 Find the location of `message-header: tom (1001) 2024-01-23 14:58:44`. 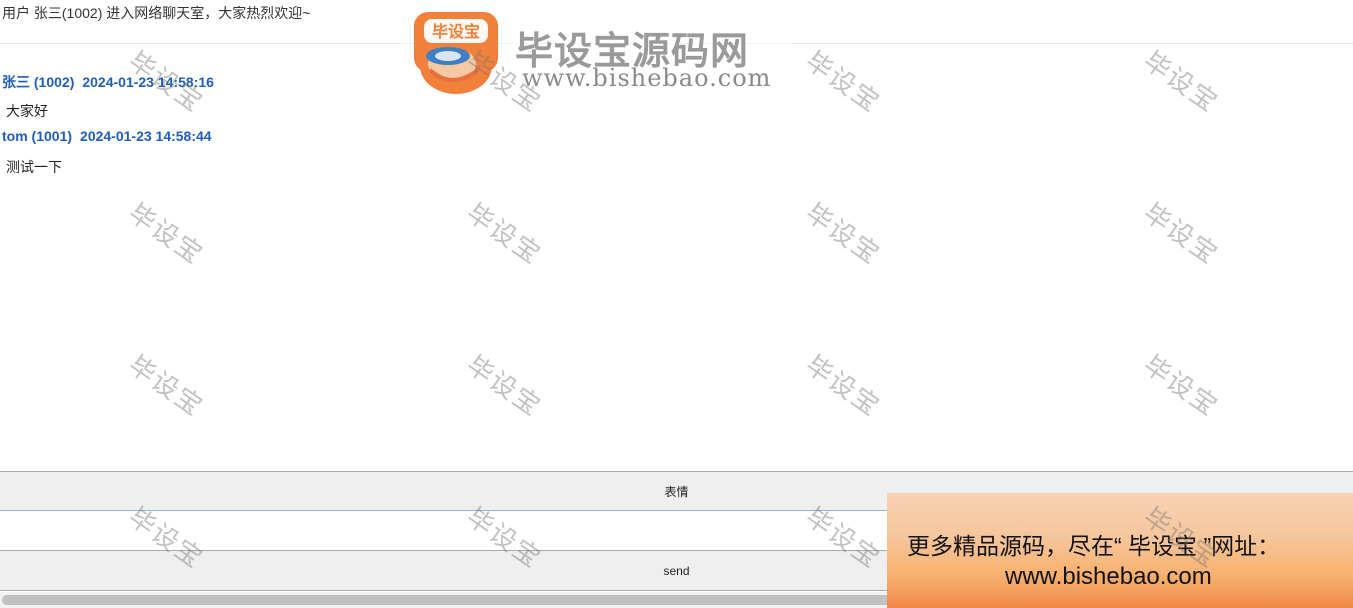

message-header: tom (1001) 2024-01-23 14:58:44 is located at coordinates (107, 136).